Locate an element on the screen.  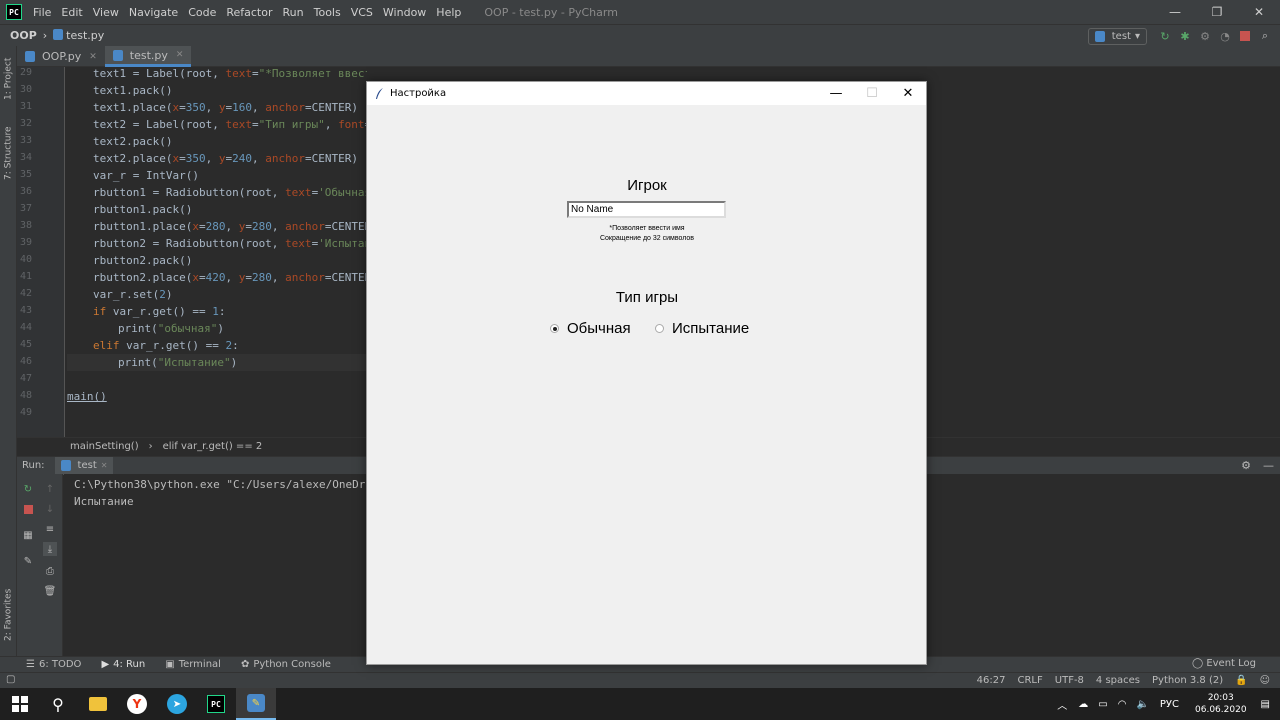
line-number: 33 is located at coordinates (25, 140).